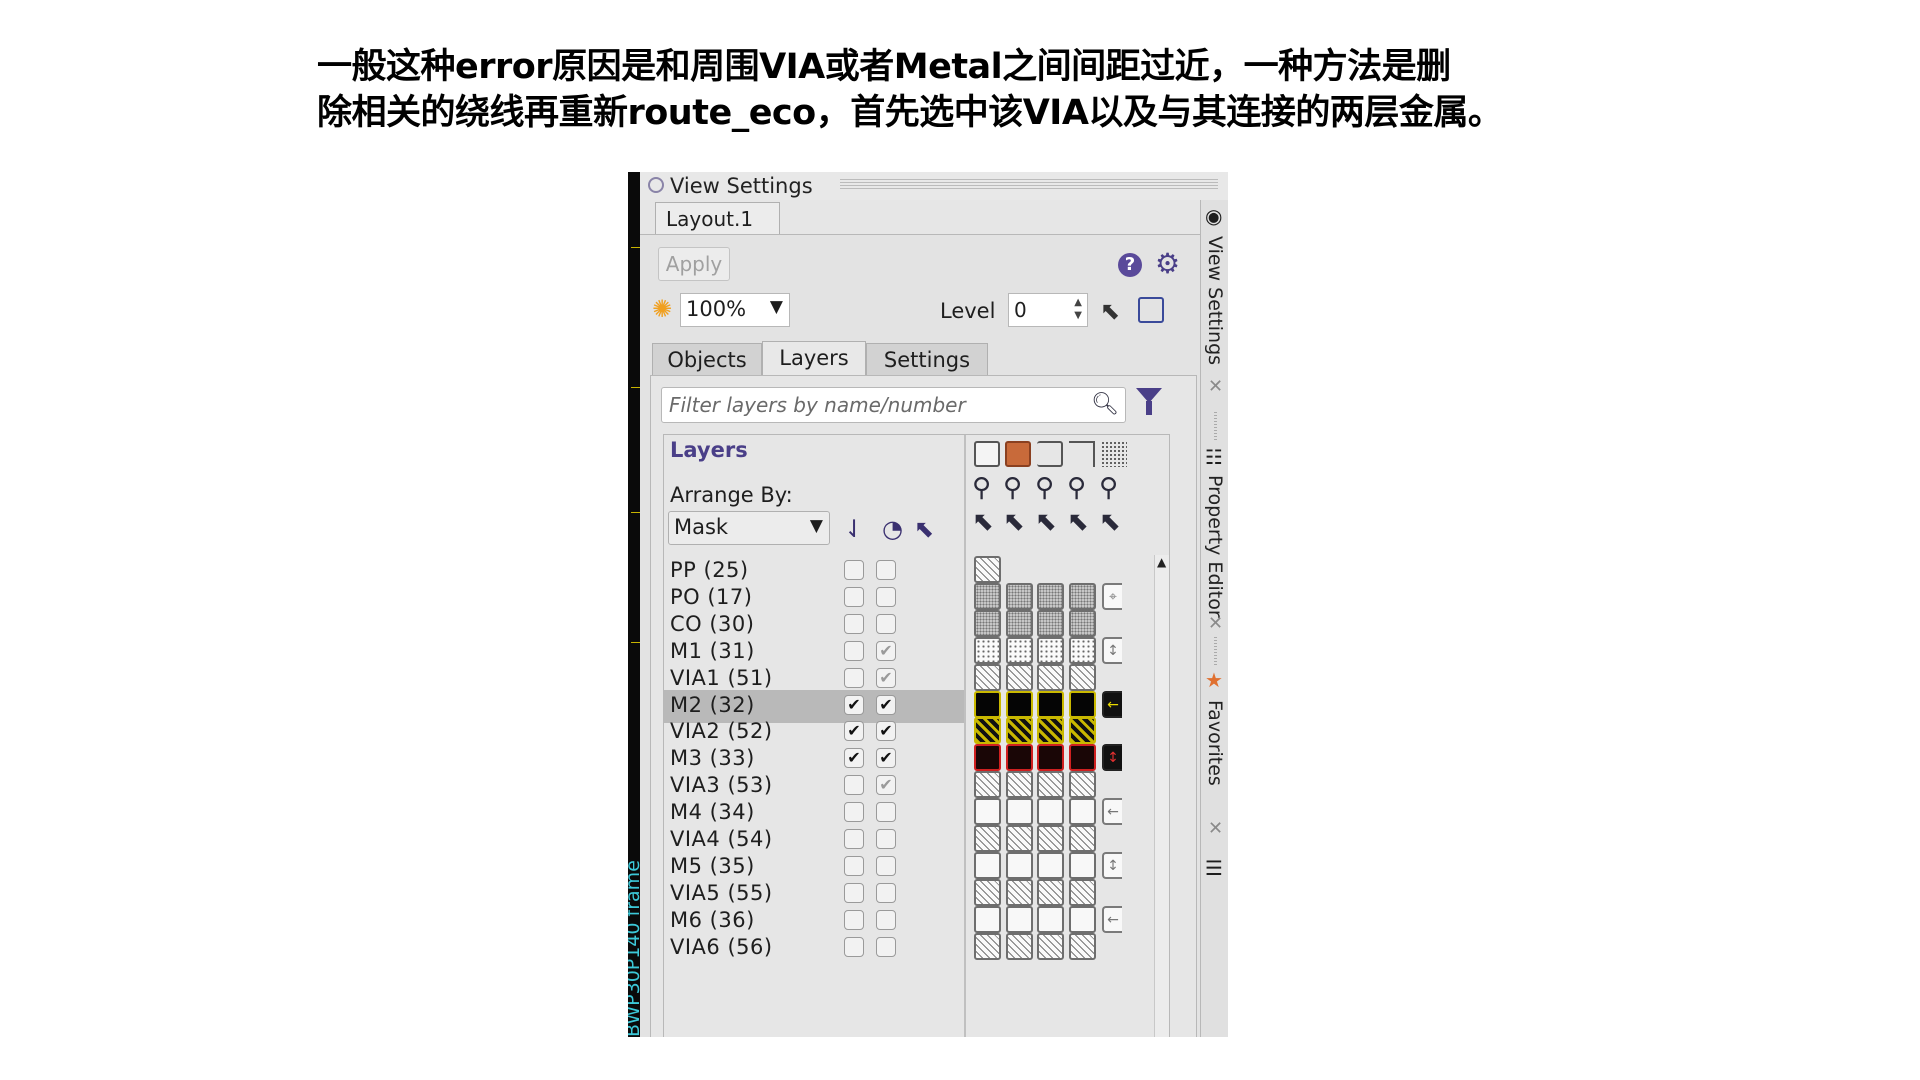 The height and width of the screenshot is (1080, 1920). Describe the element at coordinates (1130, 265) in the screenshot. I see `help-icon: ?` at that location.